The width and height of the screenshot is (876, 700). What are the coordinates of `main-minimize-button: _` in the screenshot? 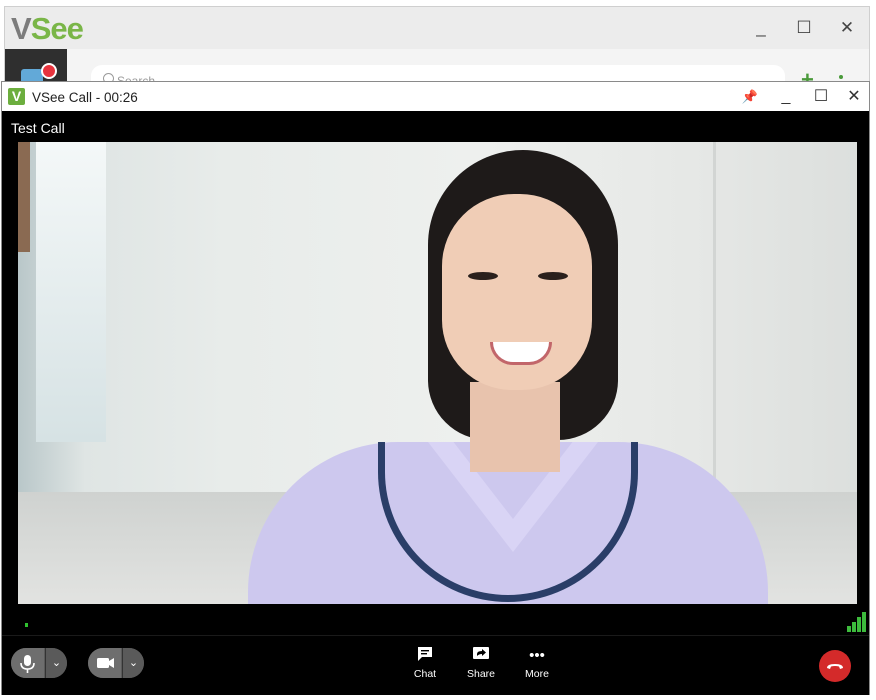 It's located at (761, 28).